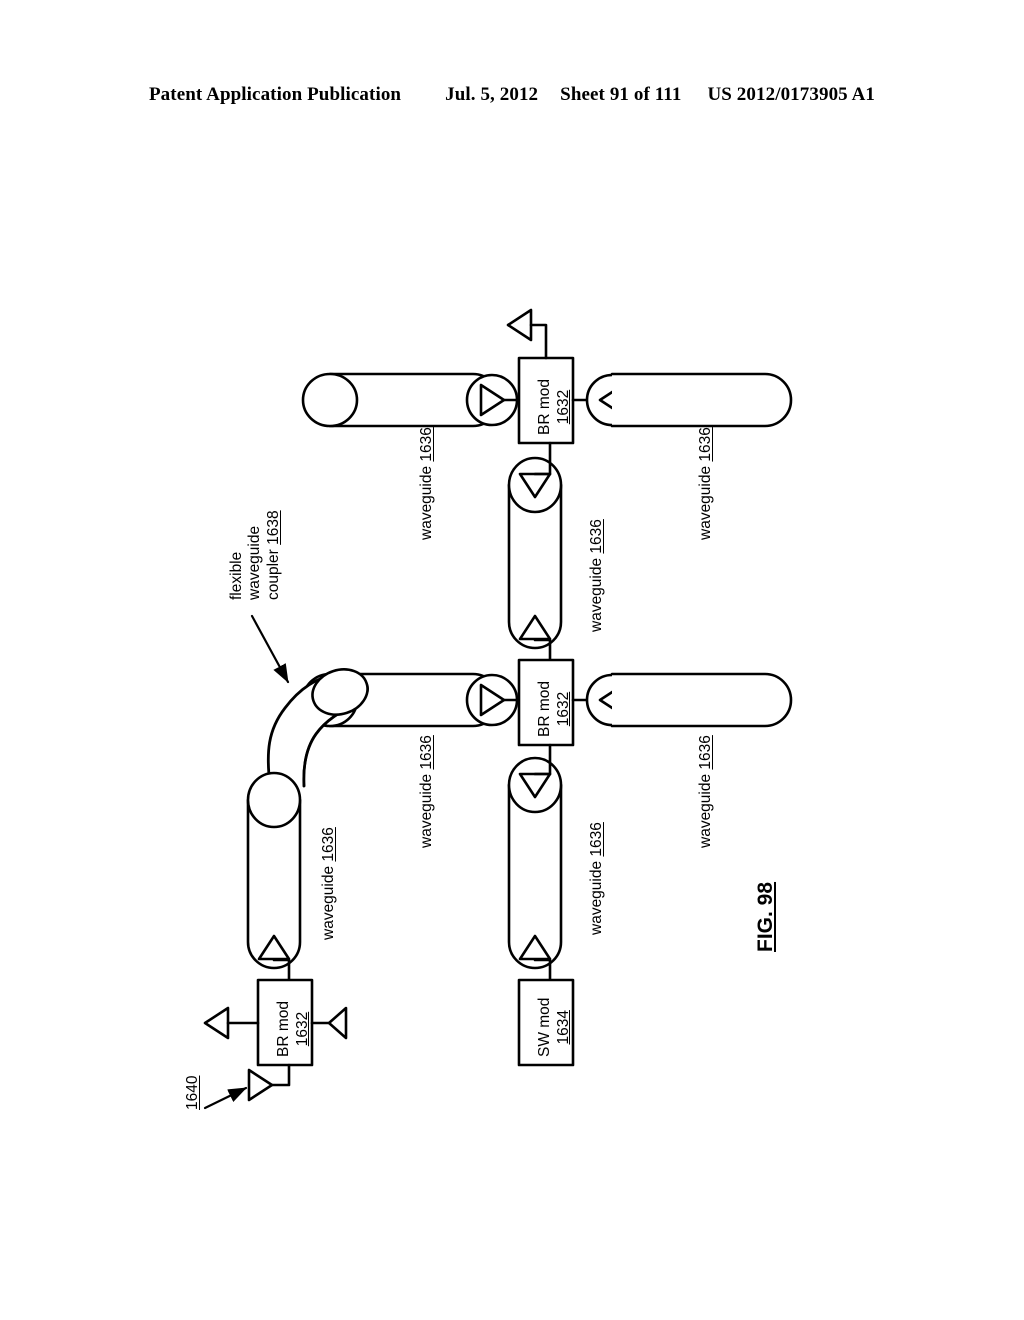  What do you see at coordinates (554, 709) in the screenshot?
I see `label-br-mod-middle: BR mod 1632` at bounding box center [554, 709].